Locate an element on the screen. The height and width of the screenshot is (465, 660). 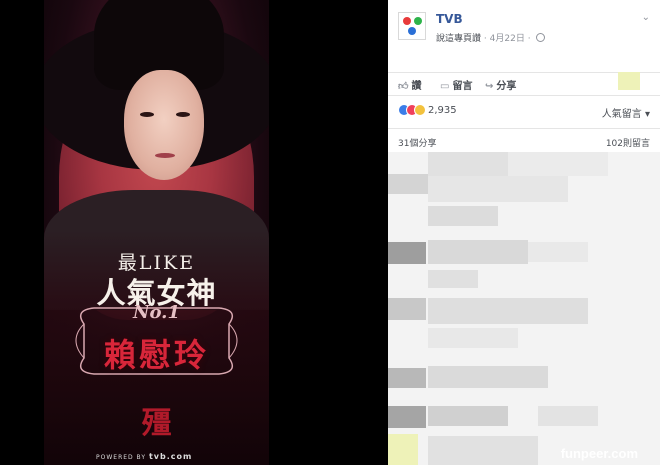
like-label: 讚 is located at coordinates (416, 86).